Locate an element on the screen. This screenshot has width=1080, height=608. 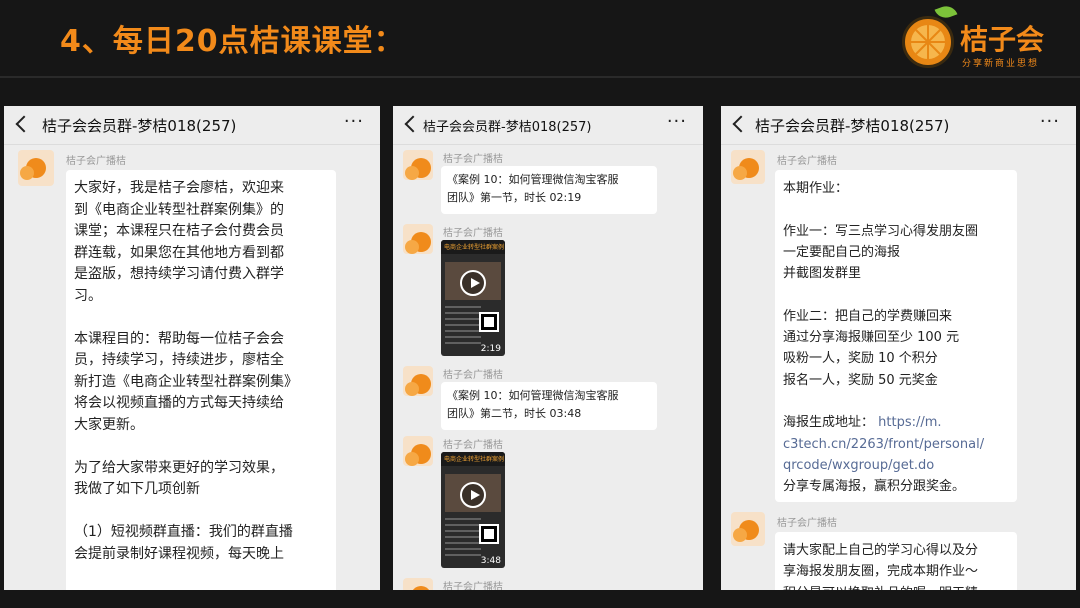
chat-message: 桔子会广播桔 电商企业转型社群案例 2:19 is located at coordinates (548, 292).